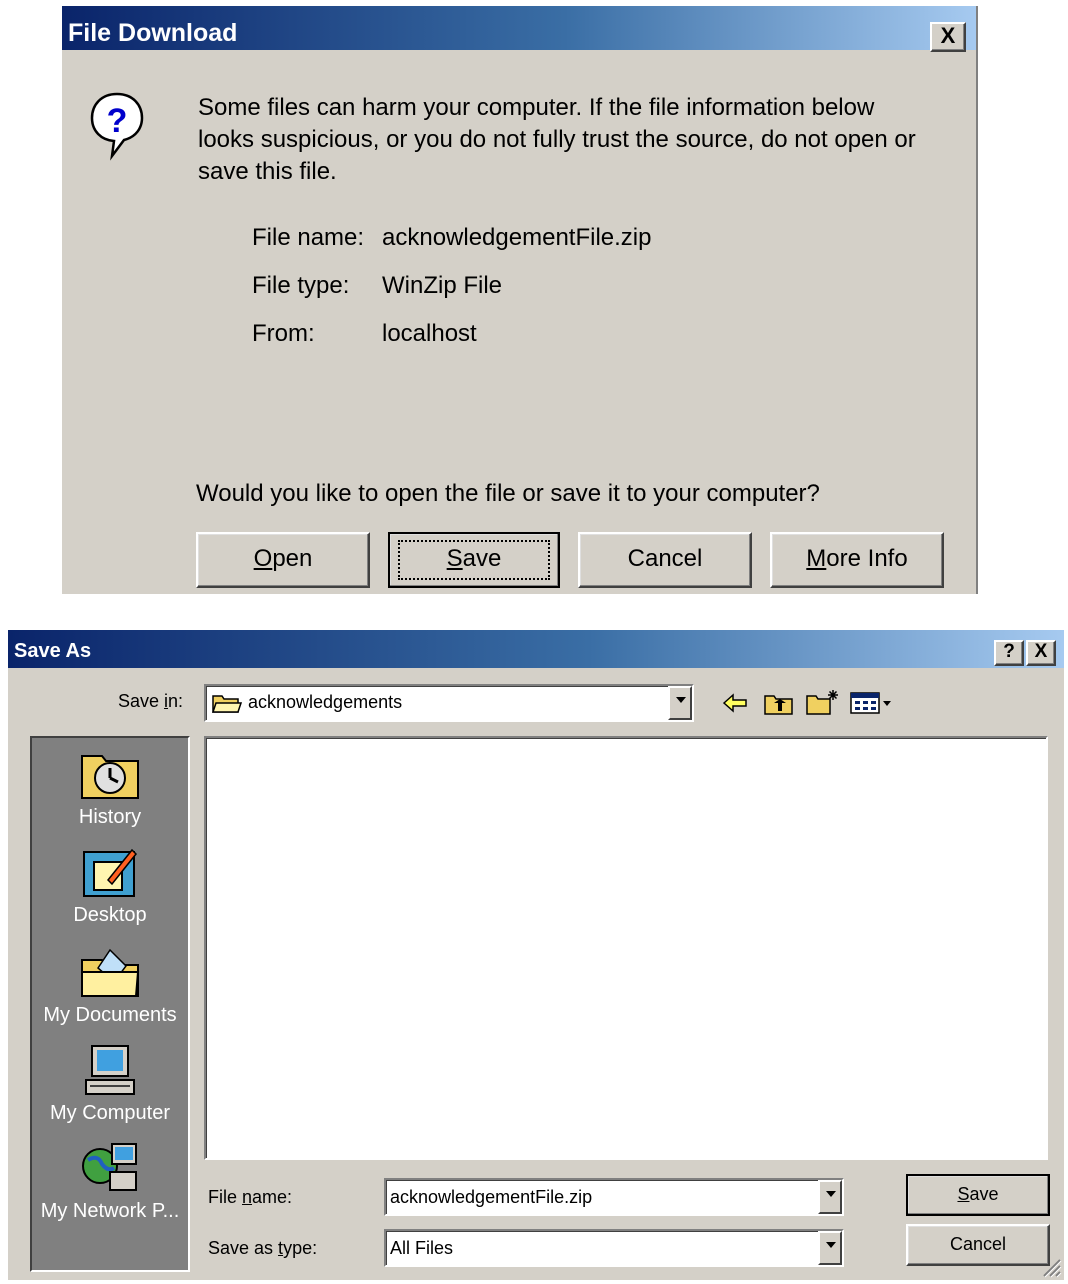 The width and height of the screenshot is (1068, 1284). What do you see at coordinates (153, 33) in the screenshot?
I see `file-download-title: File Download` at bounding box center [153, 33].